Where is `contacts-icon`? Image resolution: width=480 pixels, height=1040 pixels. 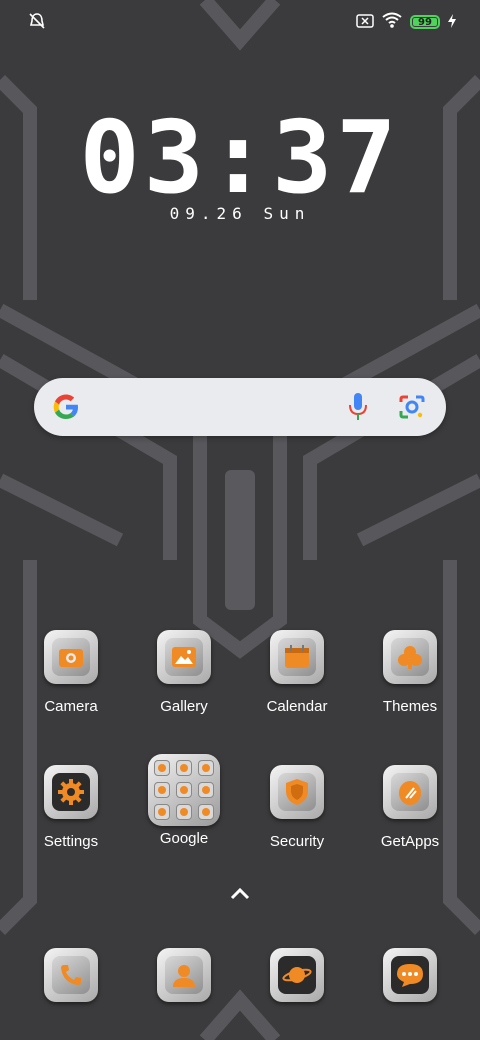
contacts-icon is located at coordinates (184, 976).